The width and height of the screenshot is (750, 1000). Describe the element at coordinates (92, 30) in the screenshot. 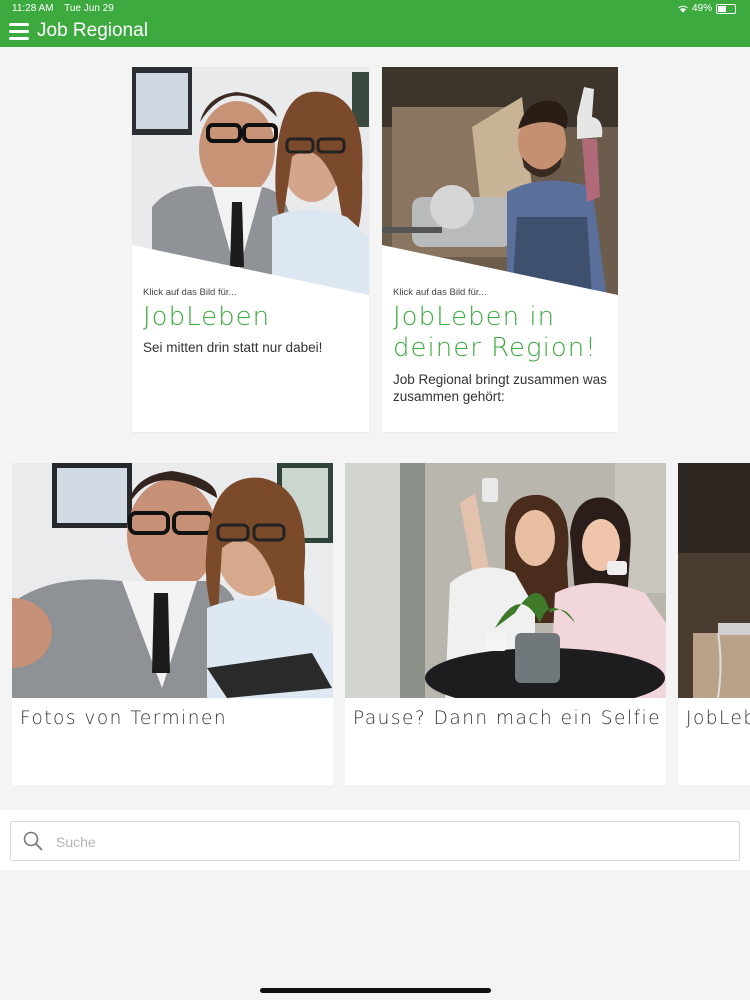

I see `app-title: Job Regional` at that location.